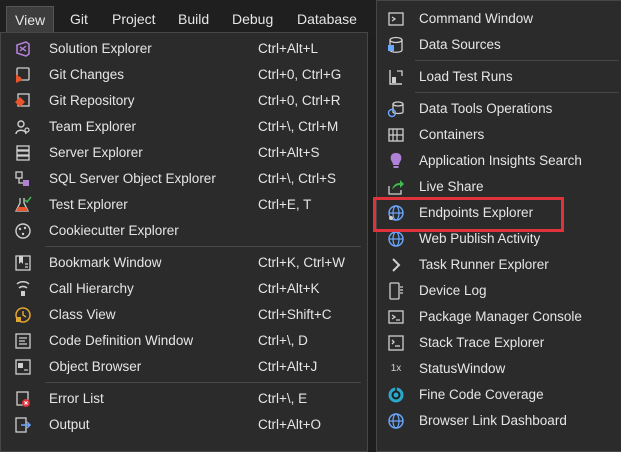 The image size is (621, 452). What do you see at coordinates (499, 265) in the screenshot?
I see `menu-item-task-runner-explorer: Task Runner Explorer` at bounding box center [499, 265].